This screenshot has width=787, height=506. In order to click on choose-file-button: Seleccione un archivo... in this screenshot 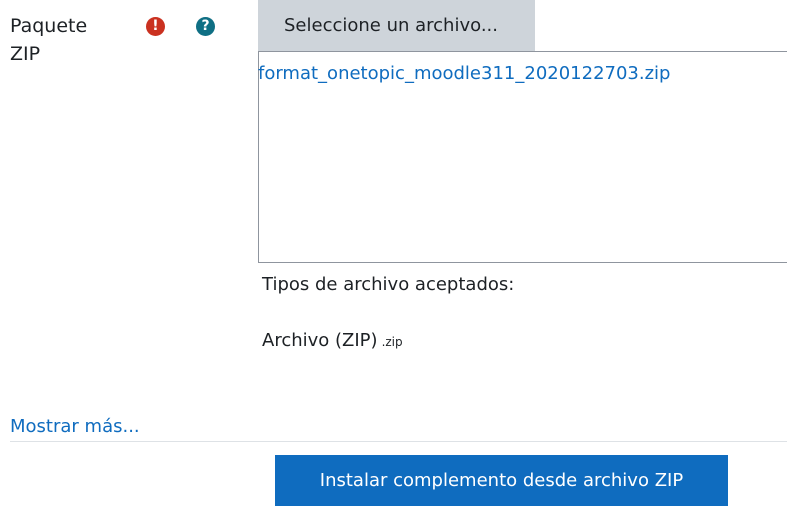, I will do `click(396, 25)`.